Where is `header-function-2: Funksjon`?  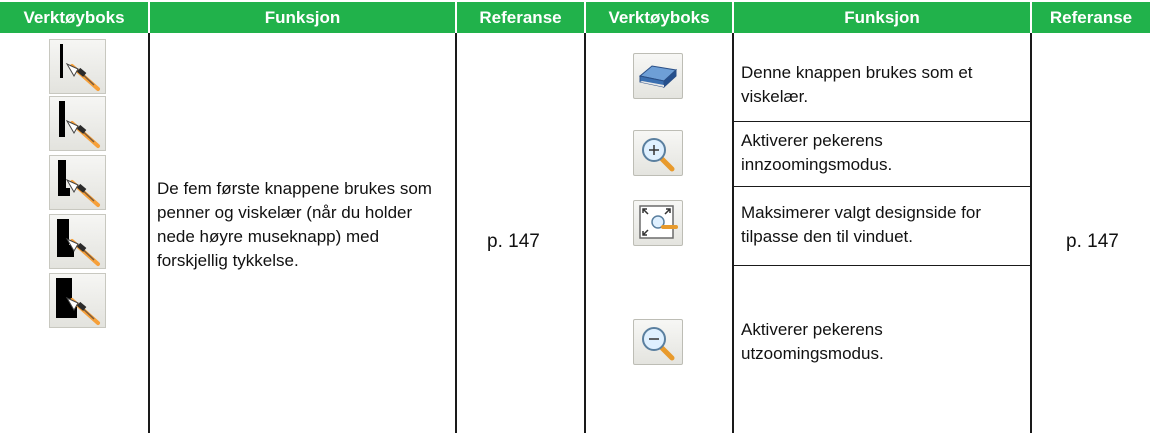
header-function-2: Funksjon is located at coordinates (882, 17).